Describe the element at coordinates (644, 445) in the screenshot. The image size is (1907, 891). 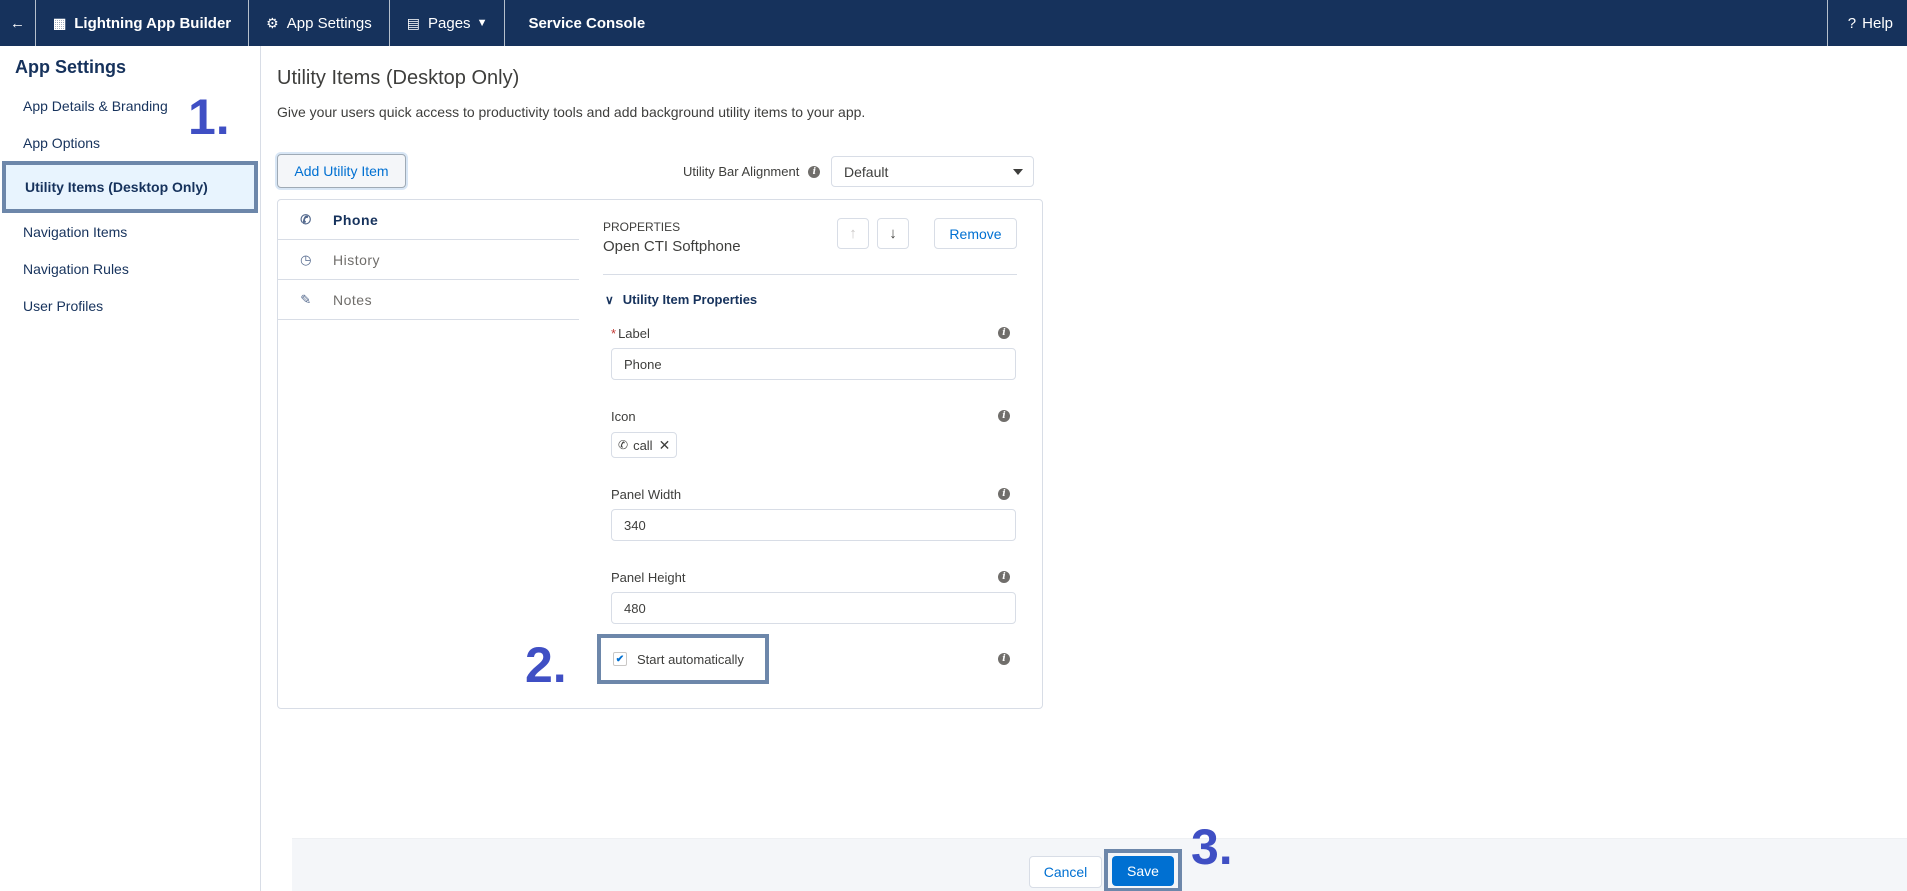
I see `icon-pill: ✆ call ✕` at that location.